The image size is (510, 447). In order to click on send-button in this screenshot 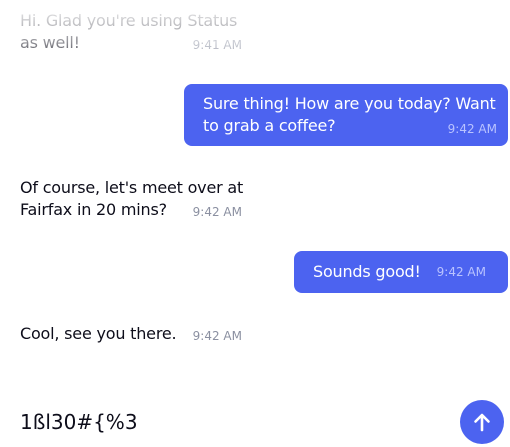, I will do `click(482, 422)`.